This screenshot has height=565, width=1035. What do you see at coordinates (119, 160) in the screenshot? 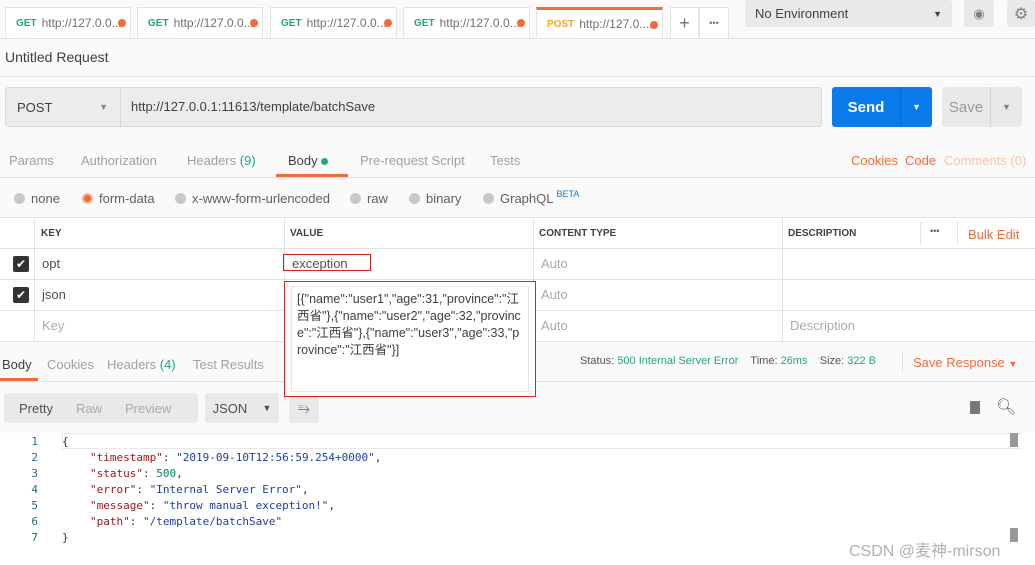
I see `tab-authorization: Authorization` at bounding box center [119, 160].